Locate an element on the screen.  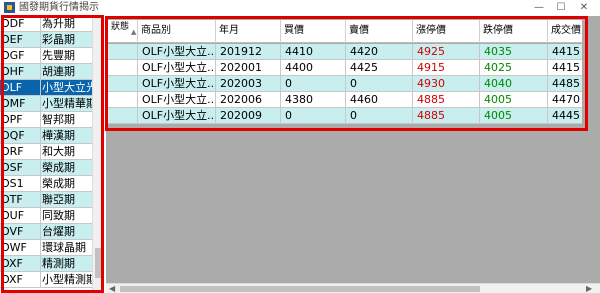
list-item-name: 樺漢期 is located at coordinates (58, 135).